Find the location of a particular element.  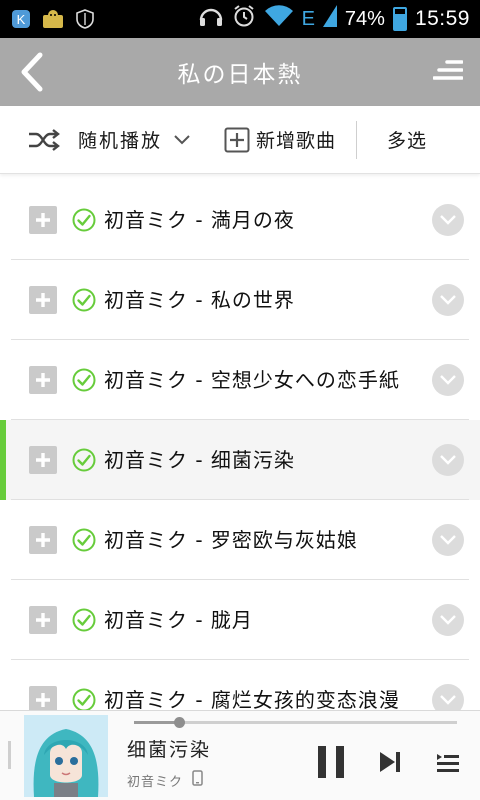

shuffle-play-button: 随机播放 is located at coordinates (109, 139).